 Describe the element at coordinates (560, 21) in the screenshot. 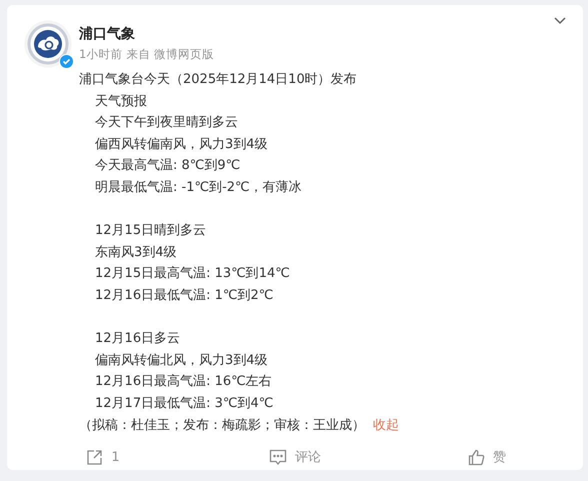

I see `chevron-down-icon` at that location.